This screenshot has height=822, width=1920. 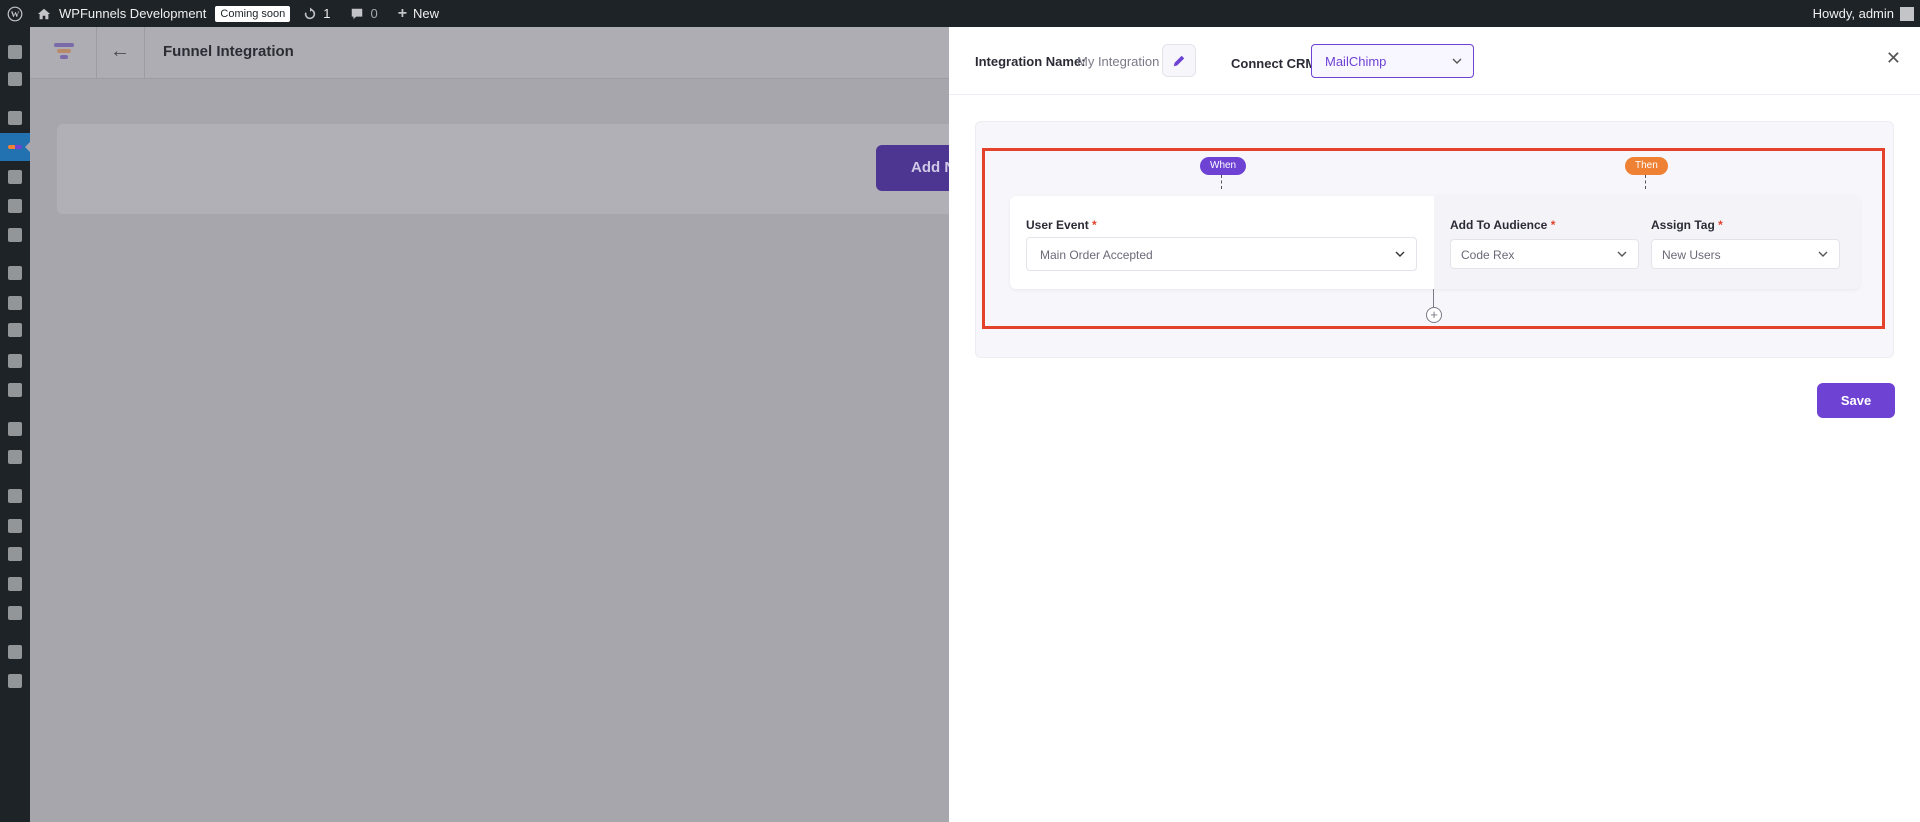 What do you see at coordinates (15, 526) in the screenshot?
I see `plugins-menu-icon` at bounding box center [15, 526].